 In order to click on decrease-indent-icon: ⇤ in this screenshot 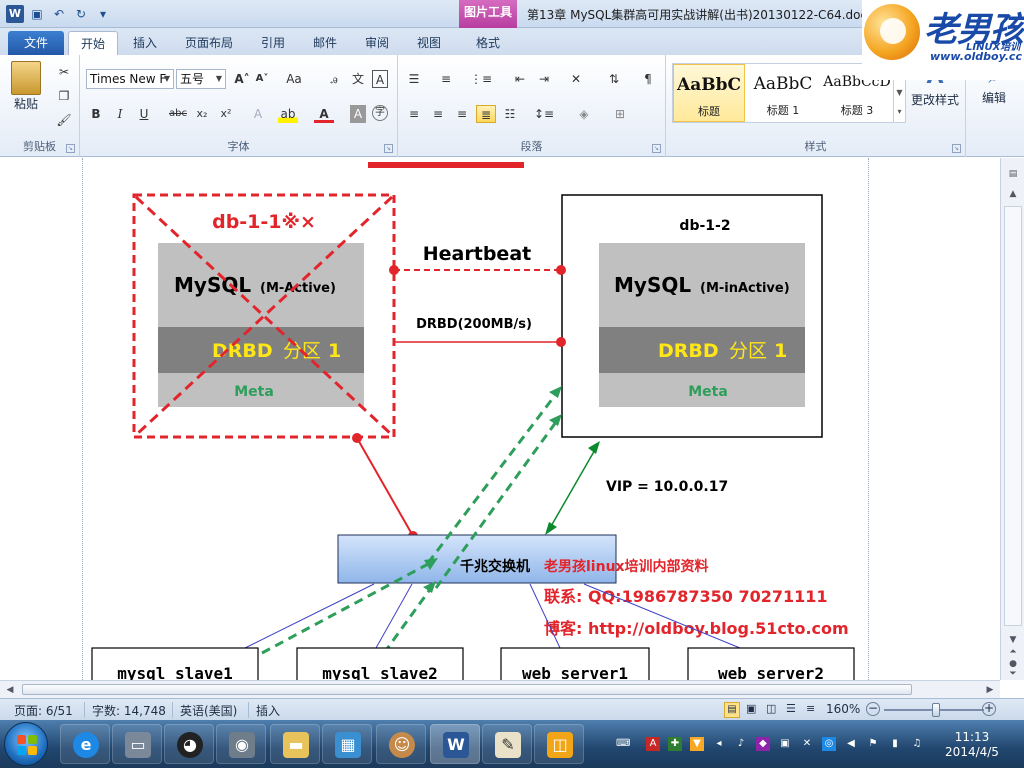, I will do `click(520, 79)`.